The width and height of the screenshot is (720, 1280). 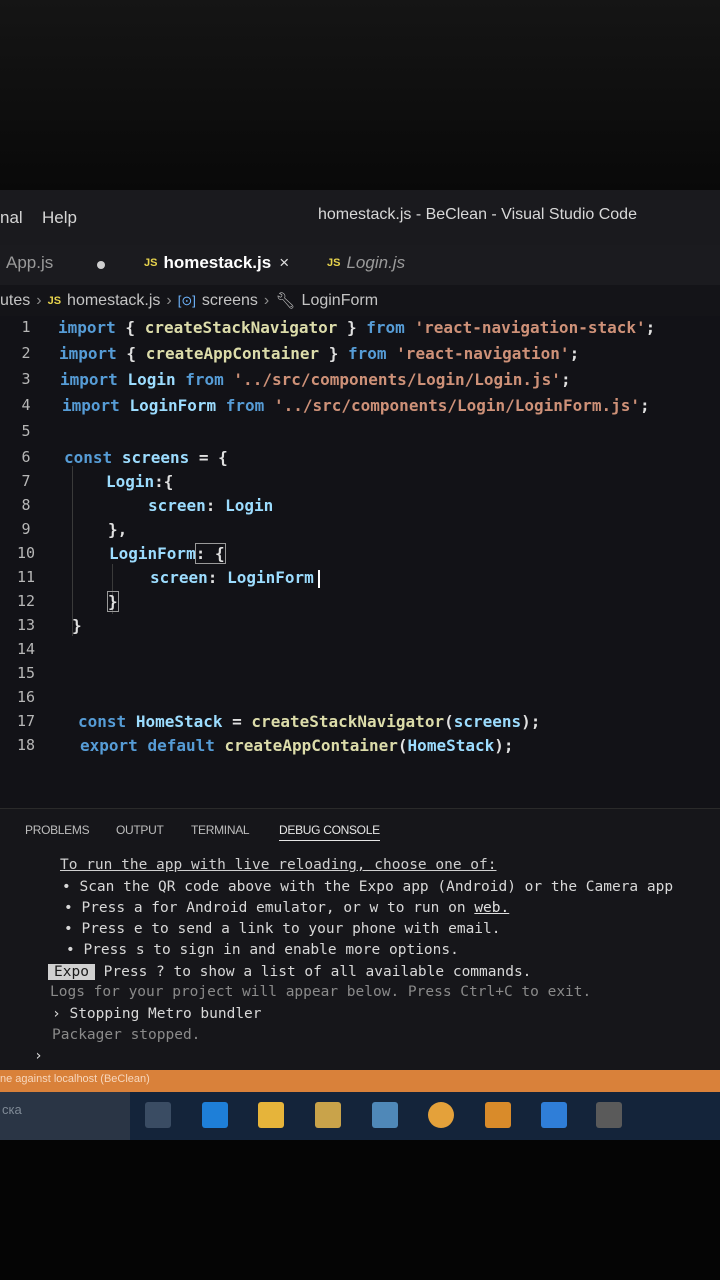 I want to click on breadcrumb-folder: utes, so click(x=15, y=301).